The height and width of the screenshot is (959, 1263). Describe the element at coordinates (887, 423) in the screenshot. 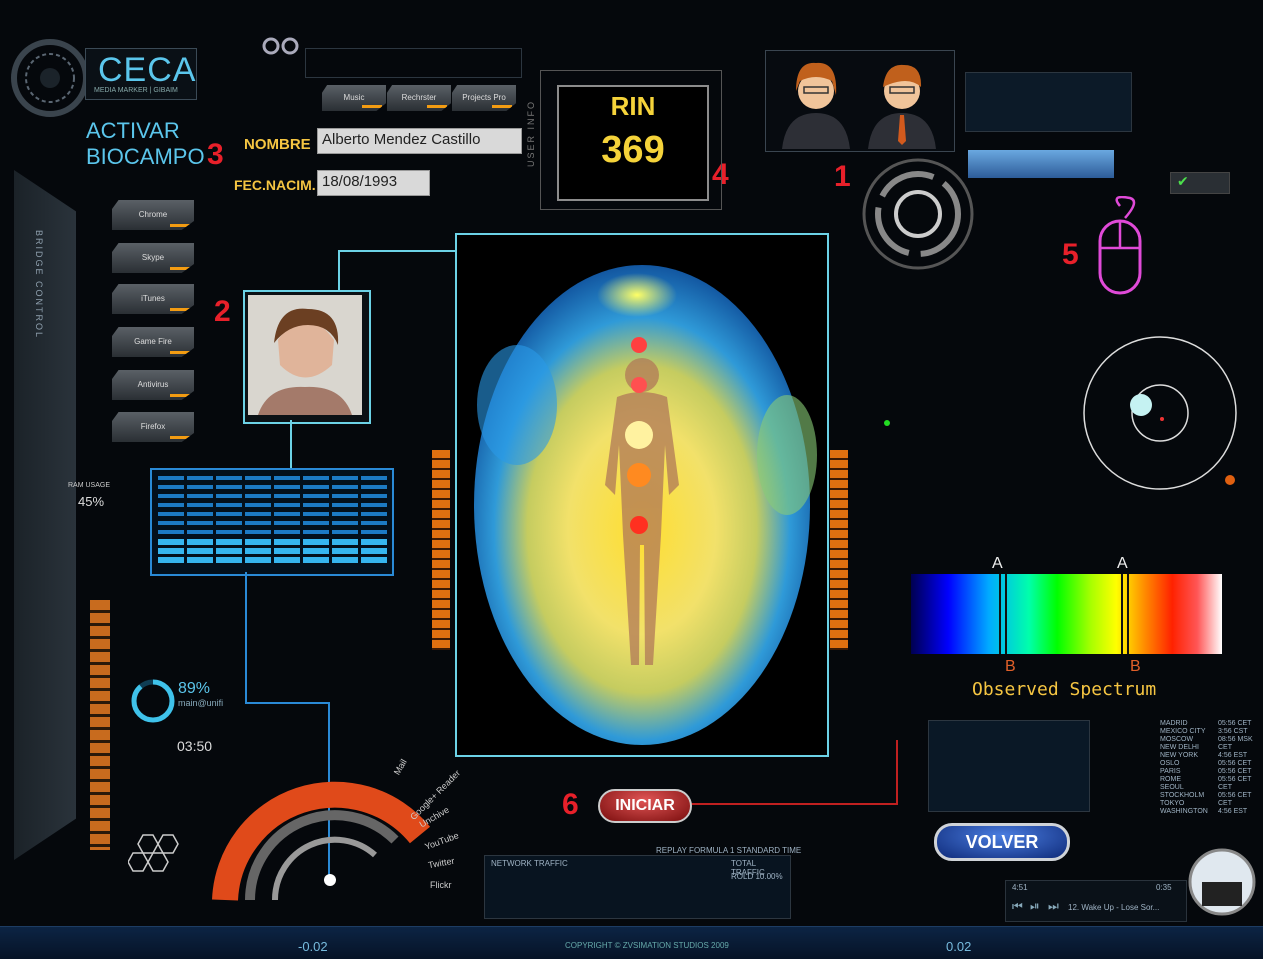

I see `status-dot` at that location.